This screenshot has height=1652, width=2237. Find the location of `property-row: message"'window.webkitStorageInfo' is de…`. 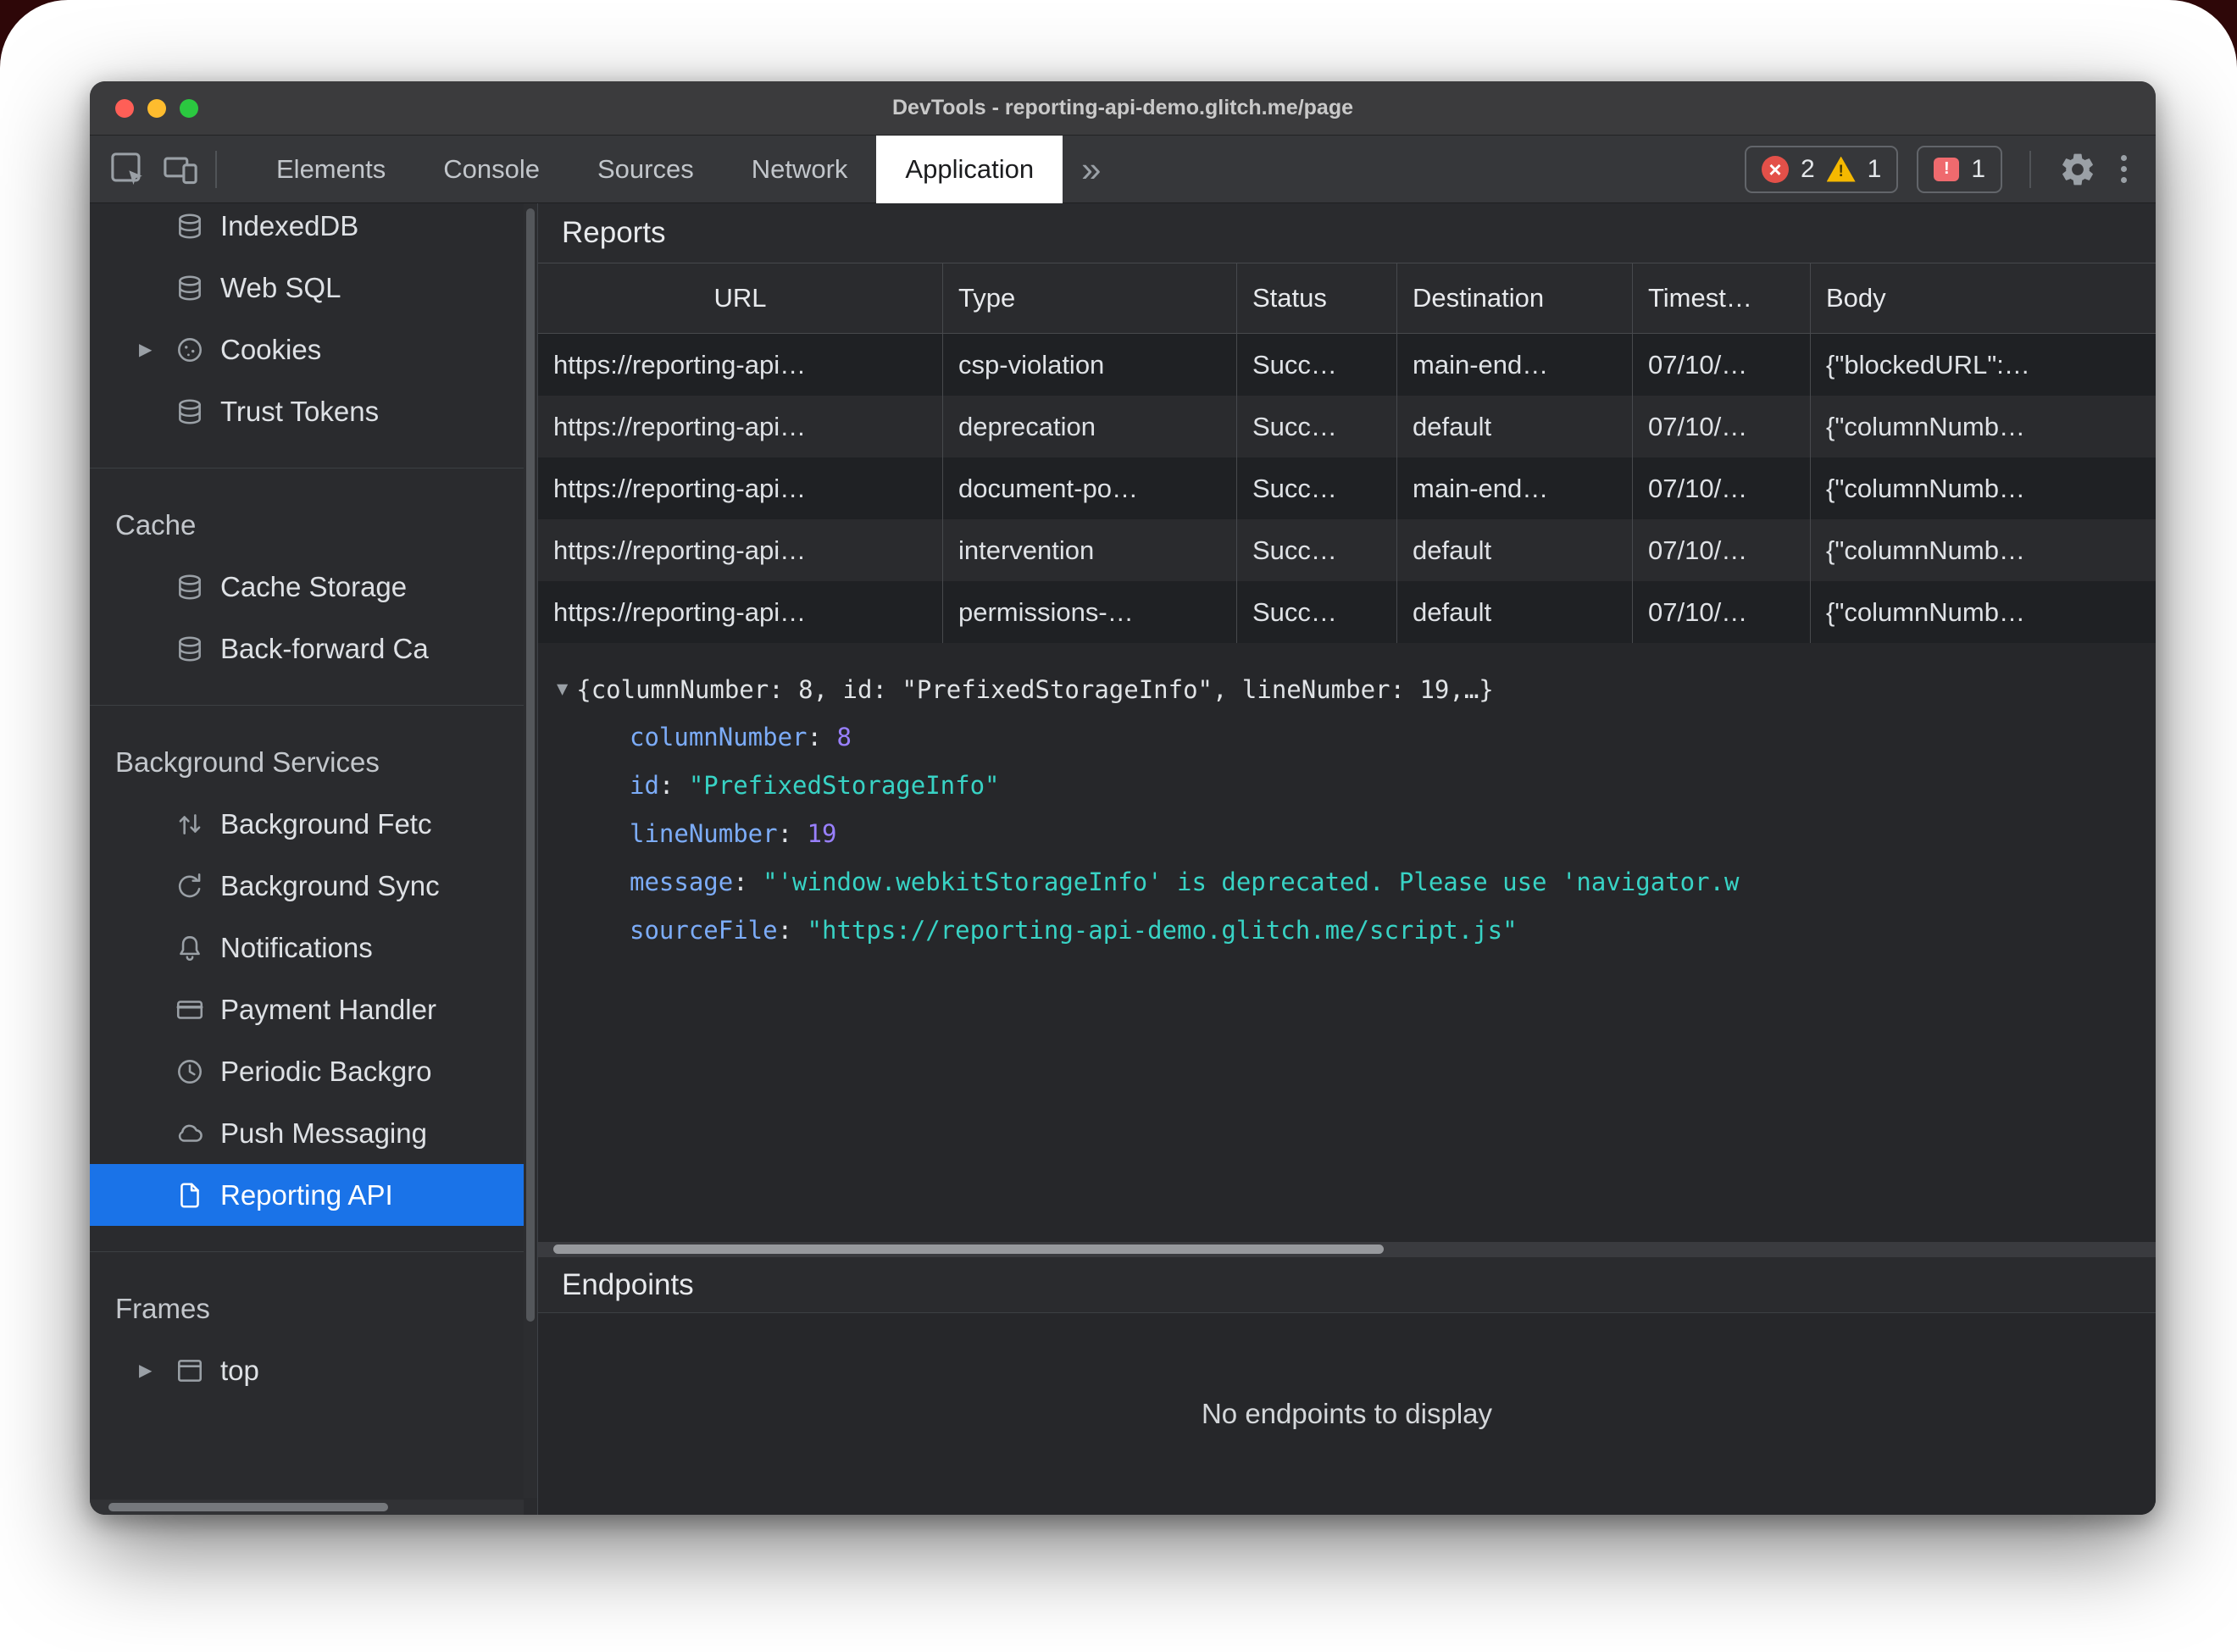

property-row: message"'window.webkitStorageInfo' is de… is located at coordinates (1356, 882).